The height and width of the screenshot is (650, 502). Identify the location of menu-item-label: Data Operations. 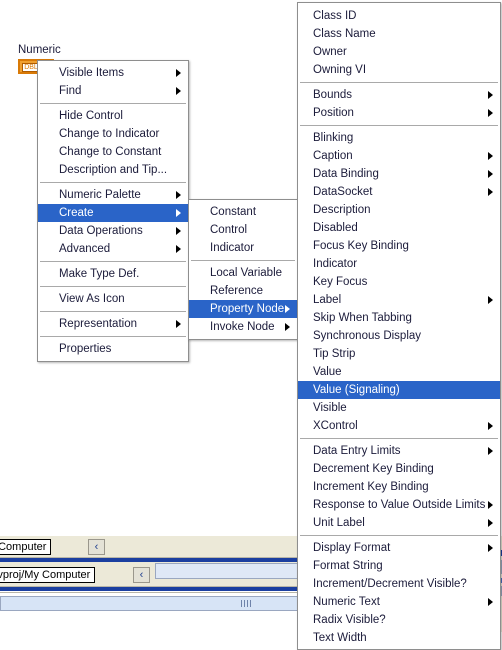
(101, 231).